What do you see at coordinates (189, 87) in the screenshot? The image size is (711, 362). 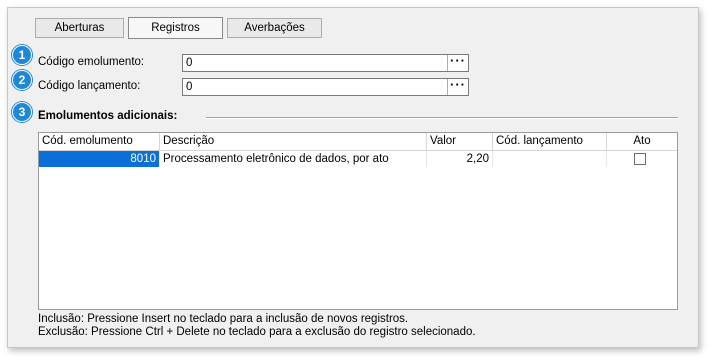 I see `codigo-lancamento-value: 0` at bounding box center [189, 87].